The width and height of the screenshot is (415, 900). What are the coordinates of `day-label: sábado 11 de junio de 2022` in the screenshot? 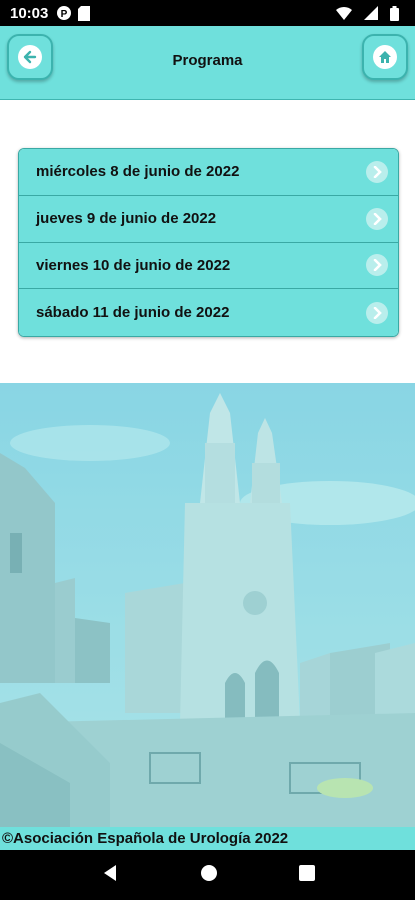 It's located at (133, 313).